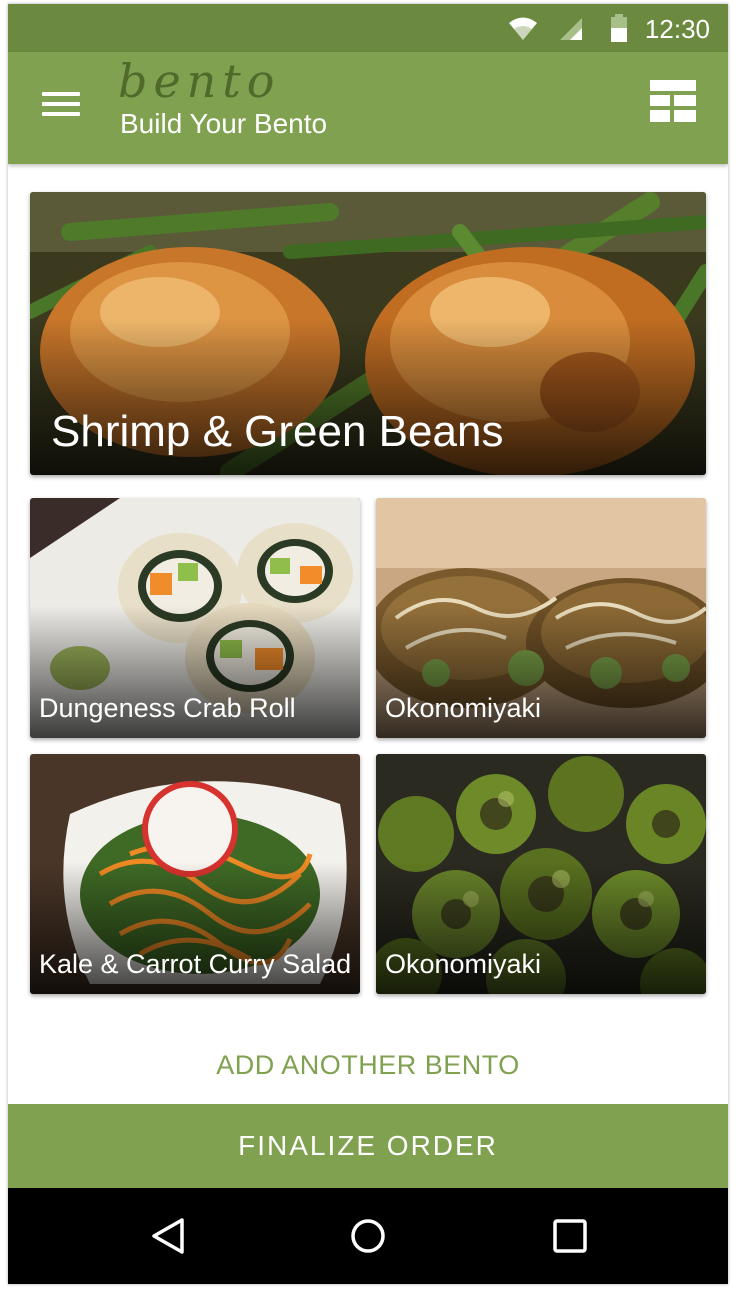 The image size is (736, 1296). I want to click on recents-icon, so click(570, 1236).